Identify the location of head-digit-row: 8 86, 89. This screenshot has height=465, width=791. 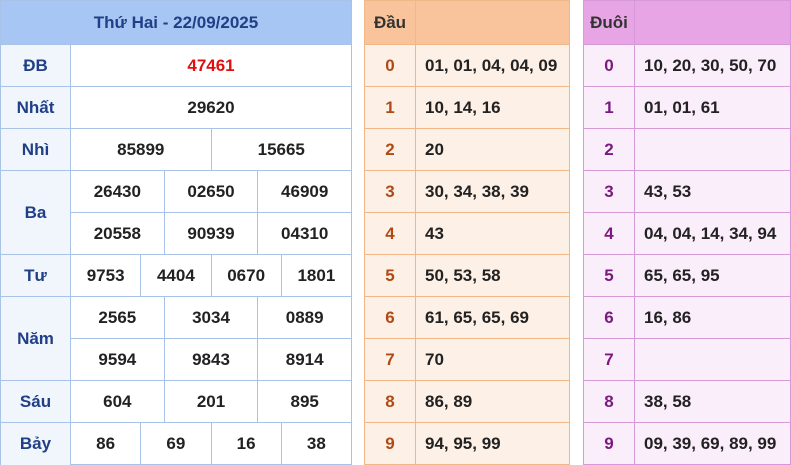
(467, 401).